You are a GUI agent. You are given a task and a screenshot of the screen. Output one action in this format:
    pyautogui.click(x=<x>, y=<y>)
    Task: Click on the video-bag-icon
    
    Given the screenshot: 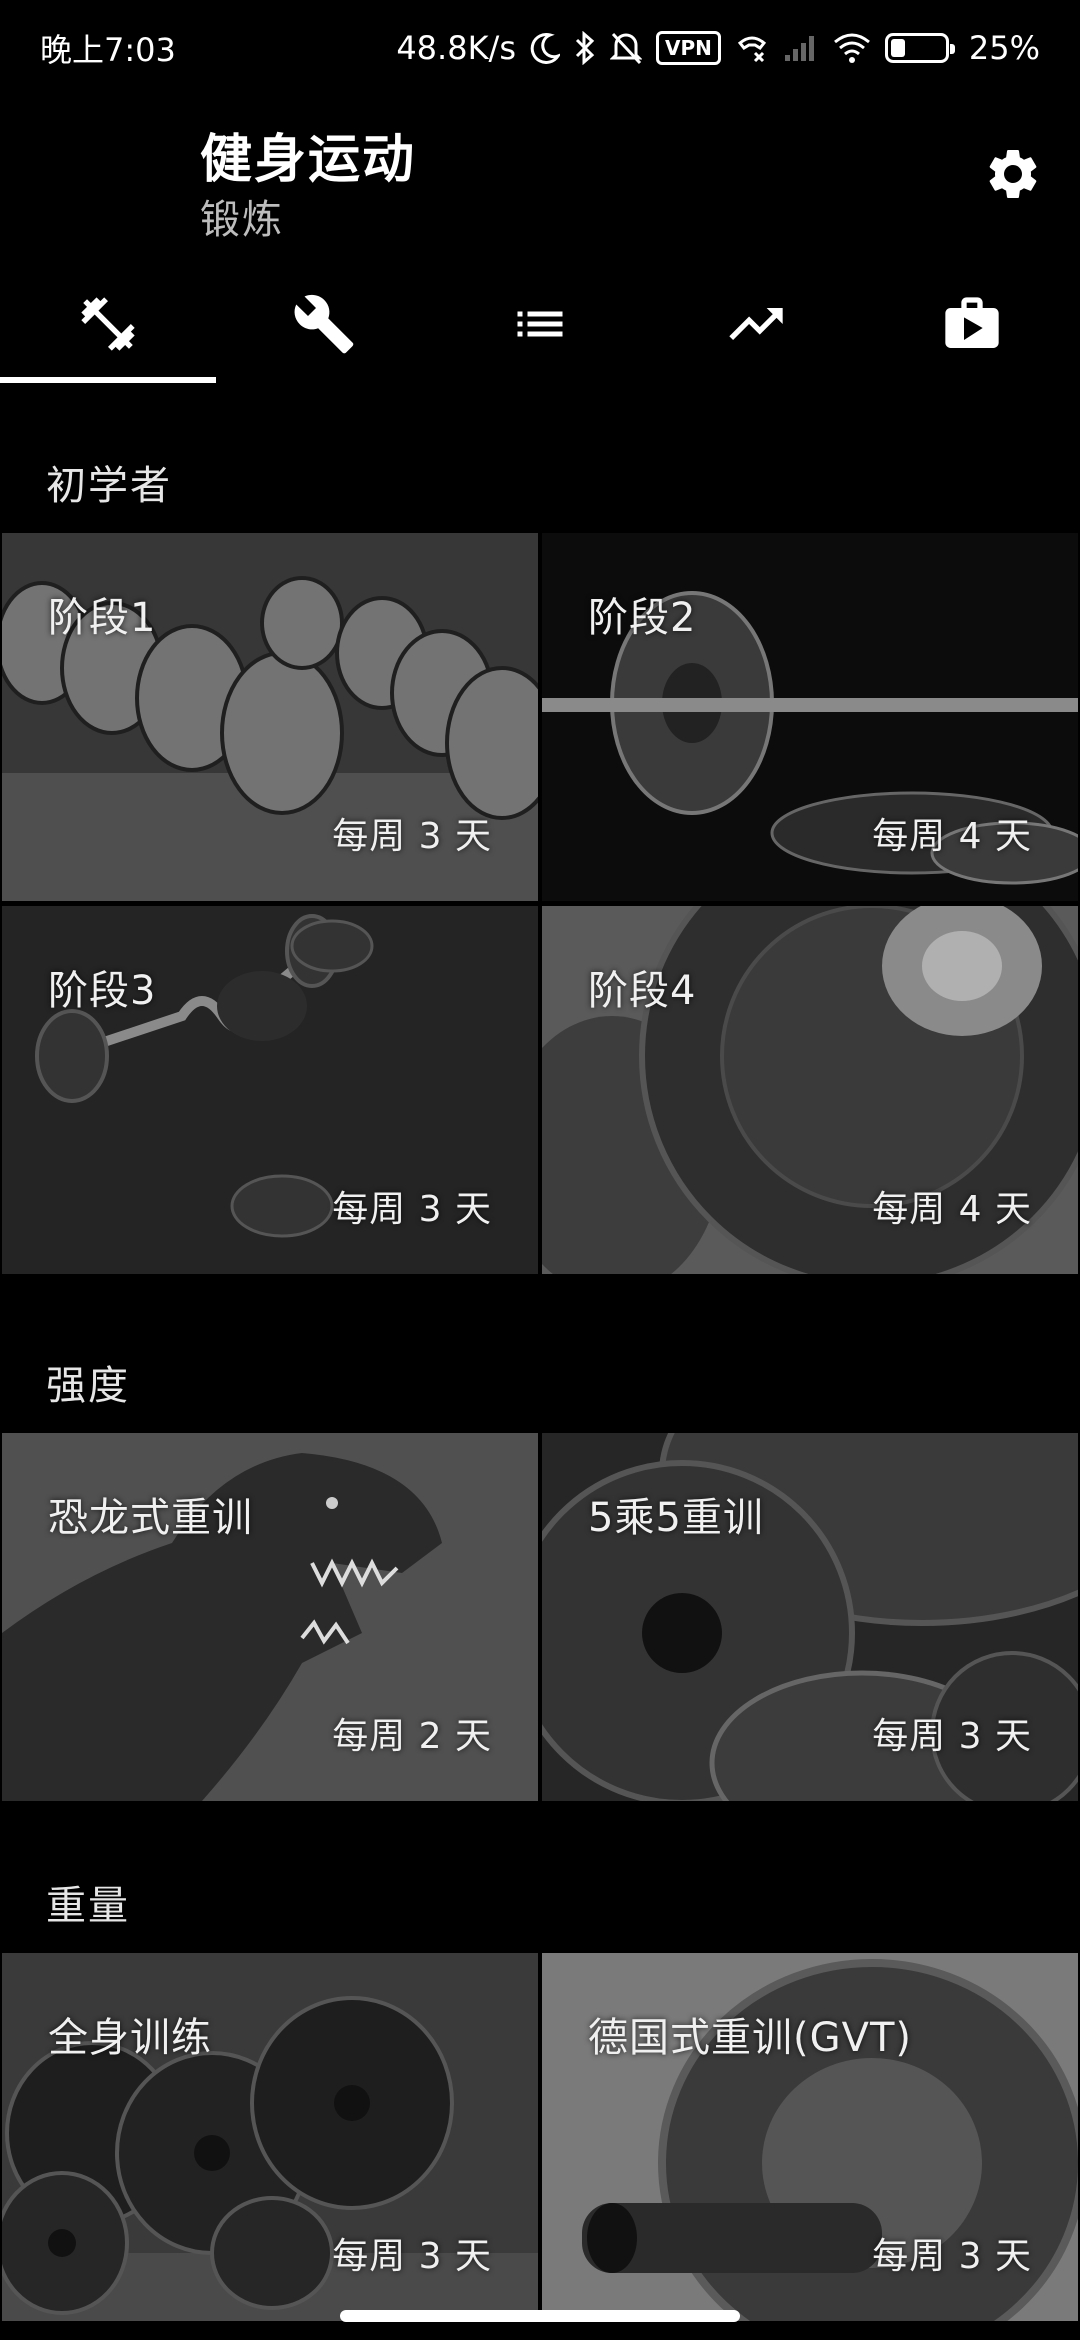 What is the action you would take?
    pyautogui.click(x=972, y=322)
    